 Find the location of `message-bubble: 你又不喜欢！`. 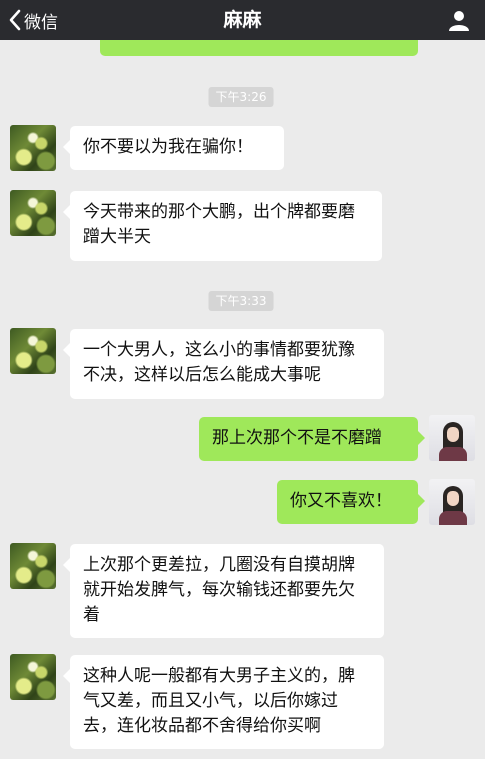

message-bubble: 你又不喜欢！ is located at coordinates (351, 502).